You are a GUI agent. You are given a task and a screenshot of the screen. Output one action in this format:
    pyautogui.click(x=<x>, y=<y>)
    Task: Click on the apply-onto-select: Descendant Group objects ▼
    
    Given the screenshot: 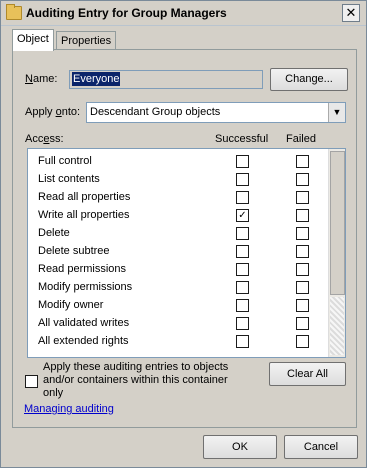 What is the action you would take?
    pyautogui.click(x=216, y=112)
    